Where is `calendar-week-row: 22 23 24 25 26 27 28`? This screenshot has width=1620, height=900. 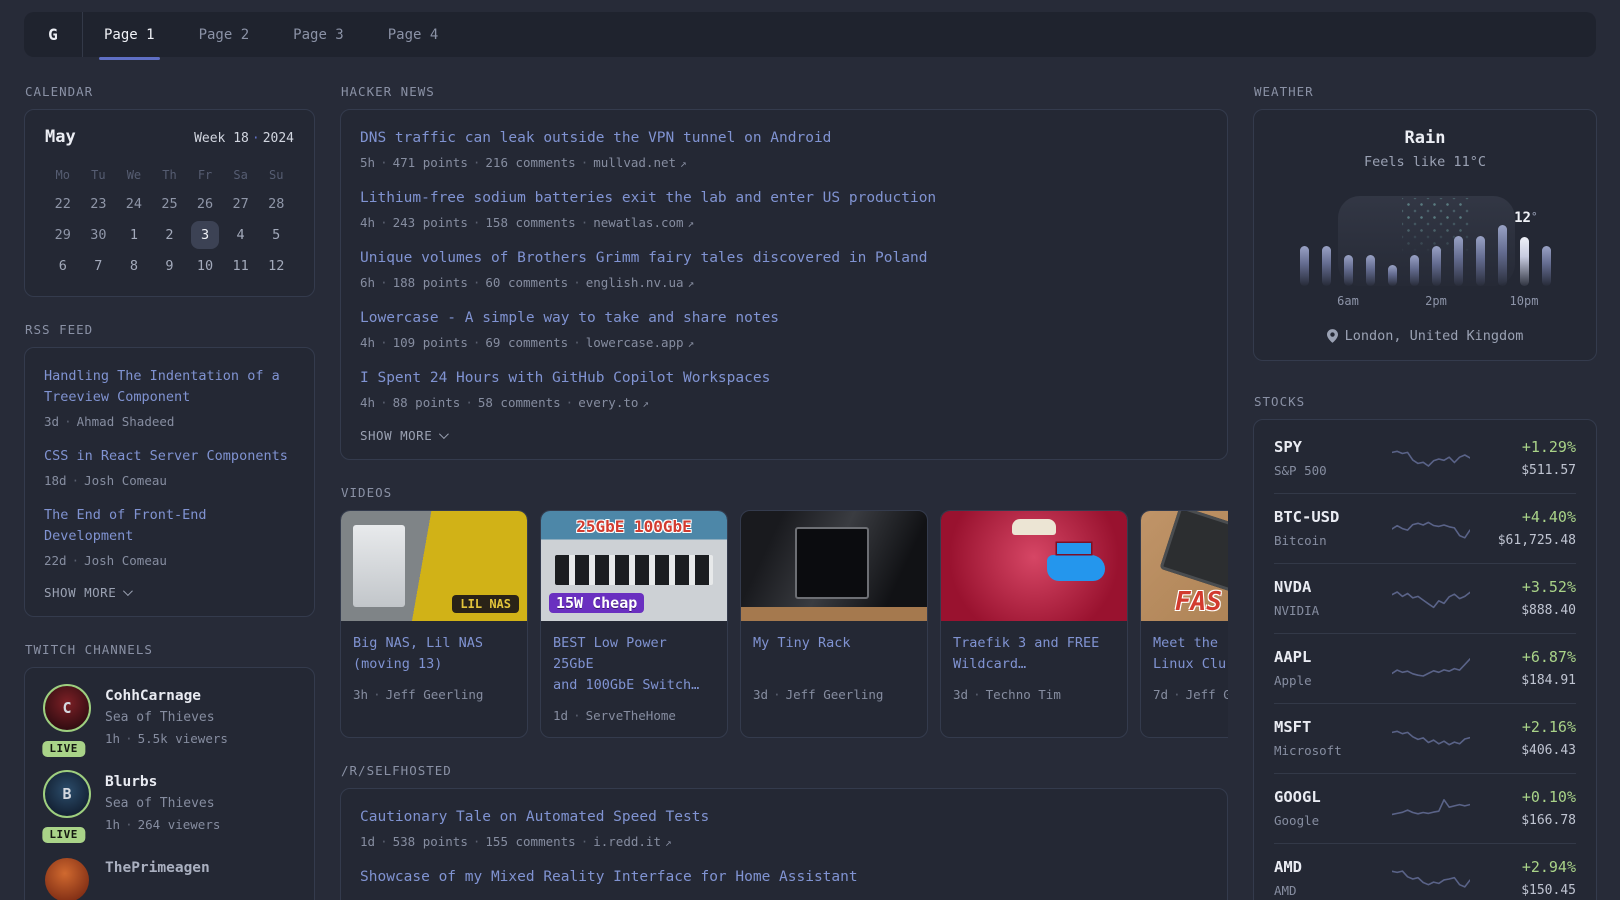
calendar-week-row: 22 23 24 25 26 27 28 is located at coordinates (169, 203).